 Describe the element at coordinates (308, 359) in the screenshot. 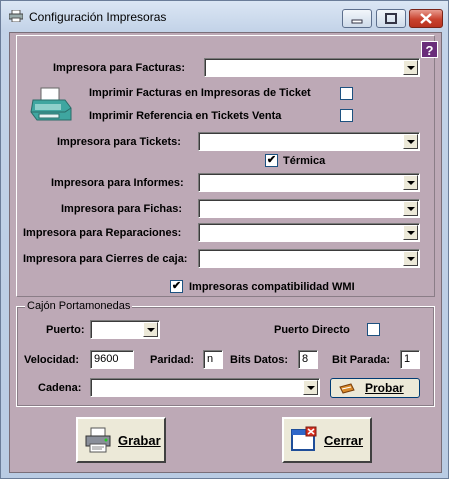

I see `bits-datos-input: 8` at that location.